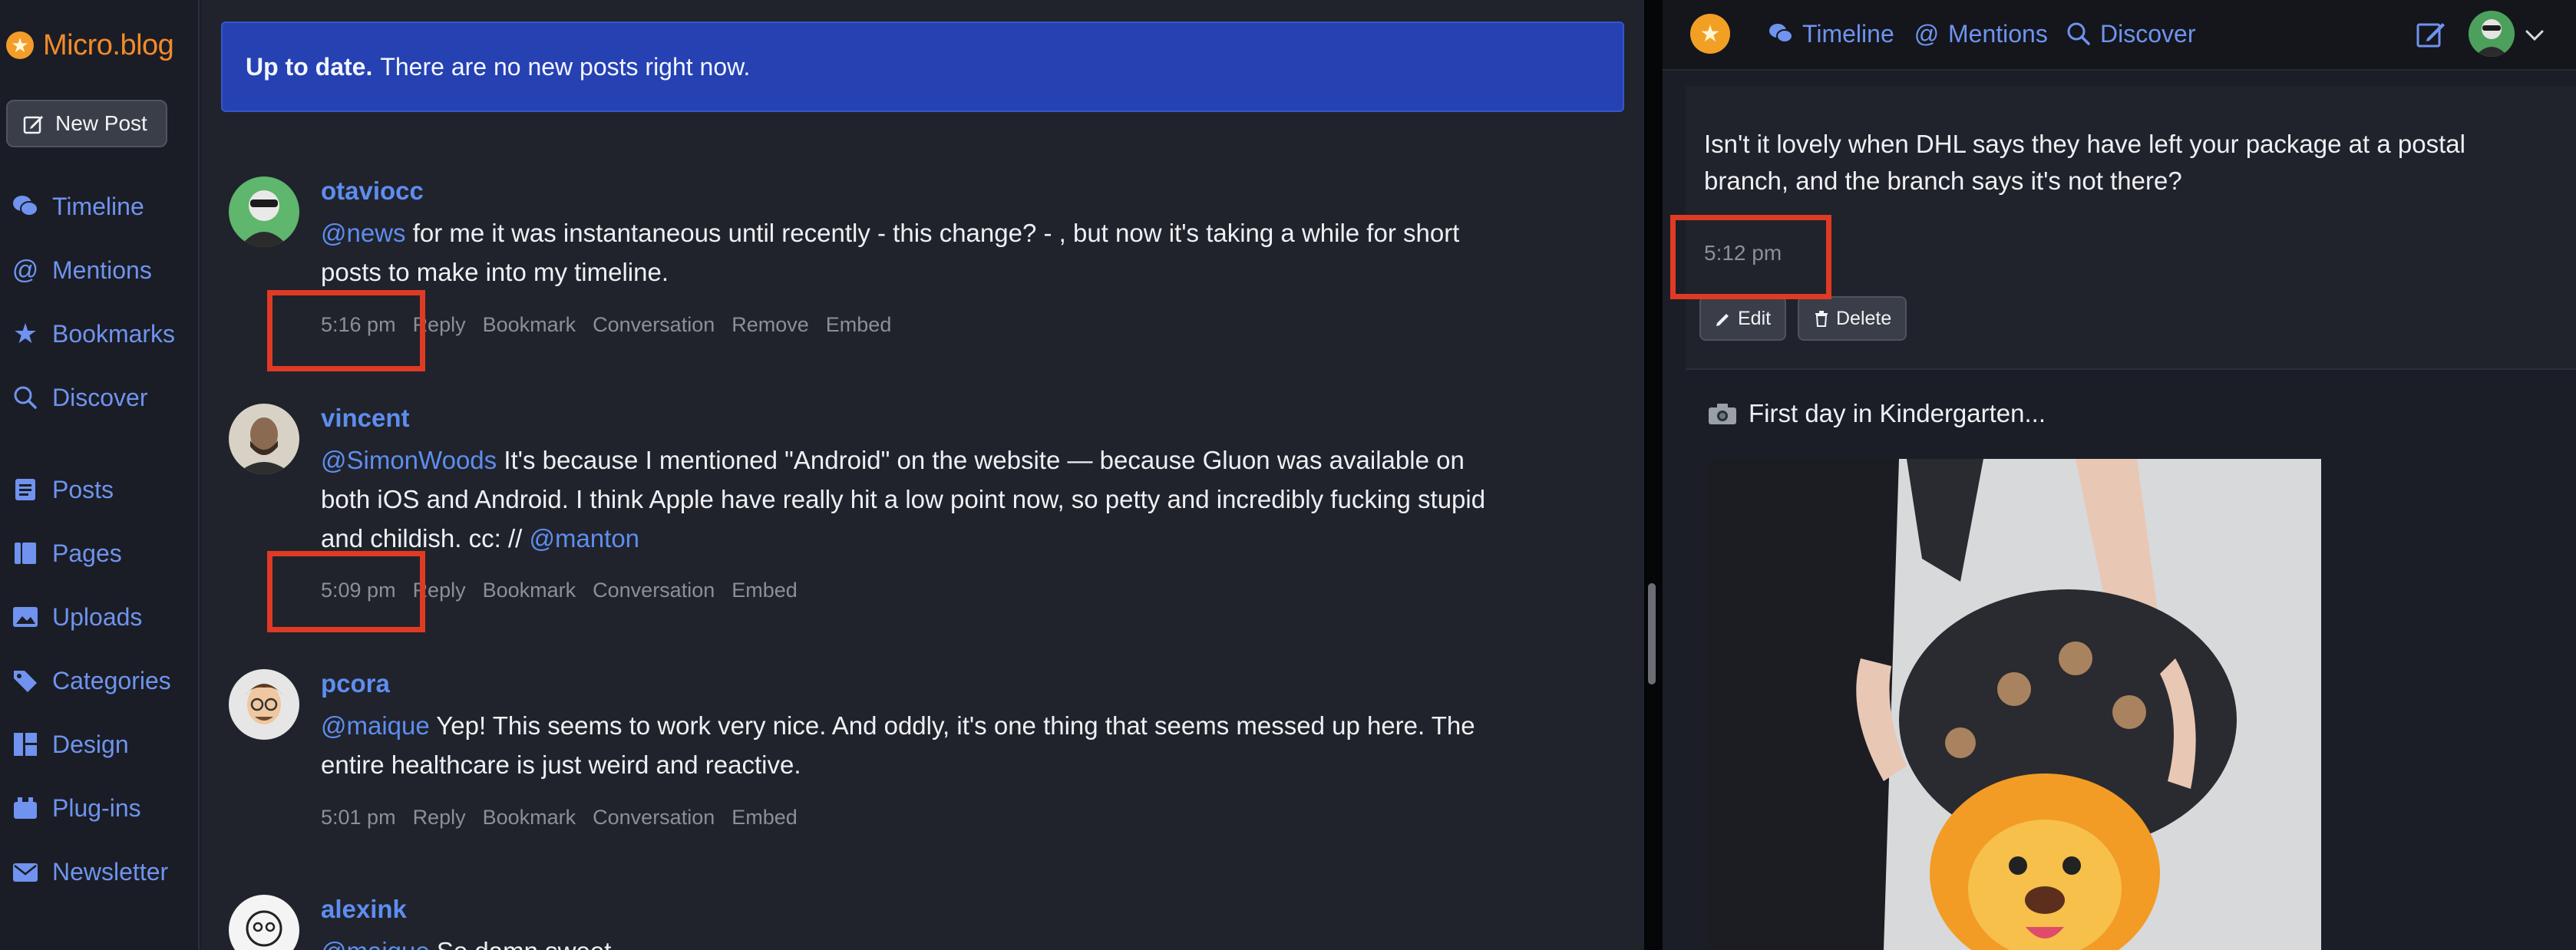 The width and height of the screenshot is (2576, 950). I want to click on sidebar-item-bookmarks: ★ Bookmarks, so click(93, 334).